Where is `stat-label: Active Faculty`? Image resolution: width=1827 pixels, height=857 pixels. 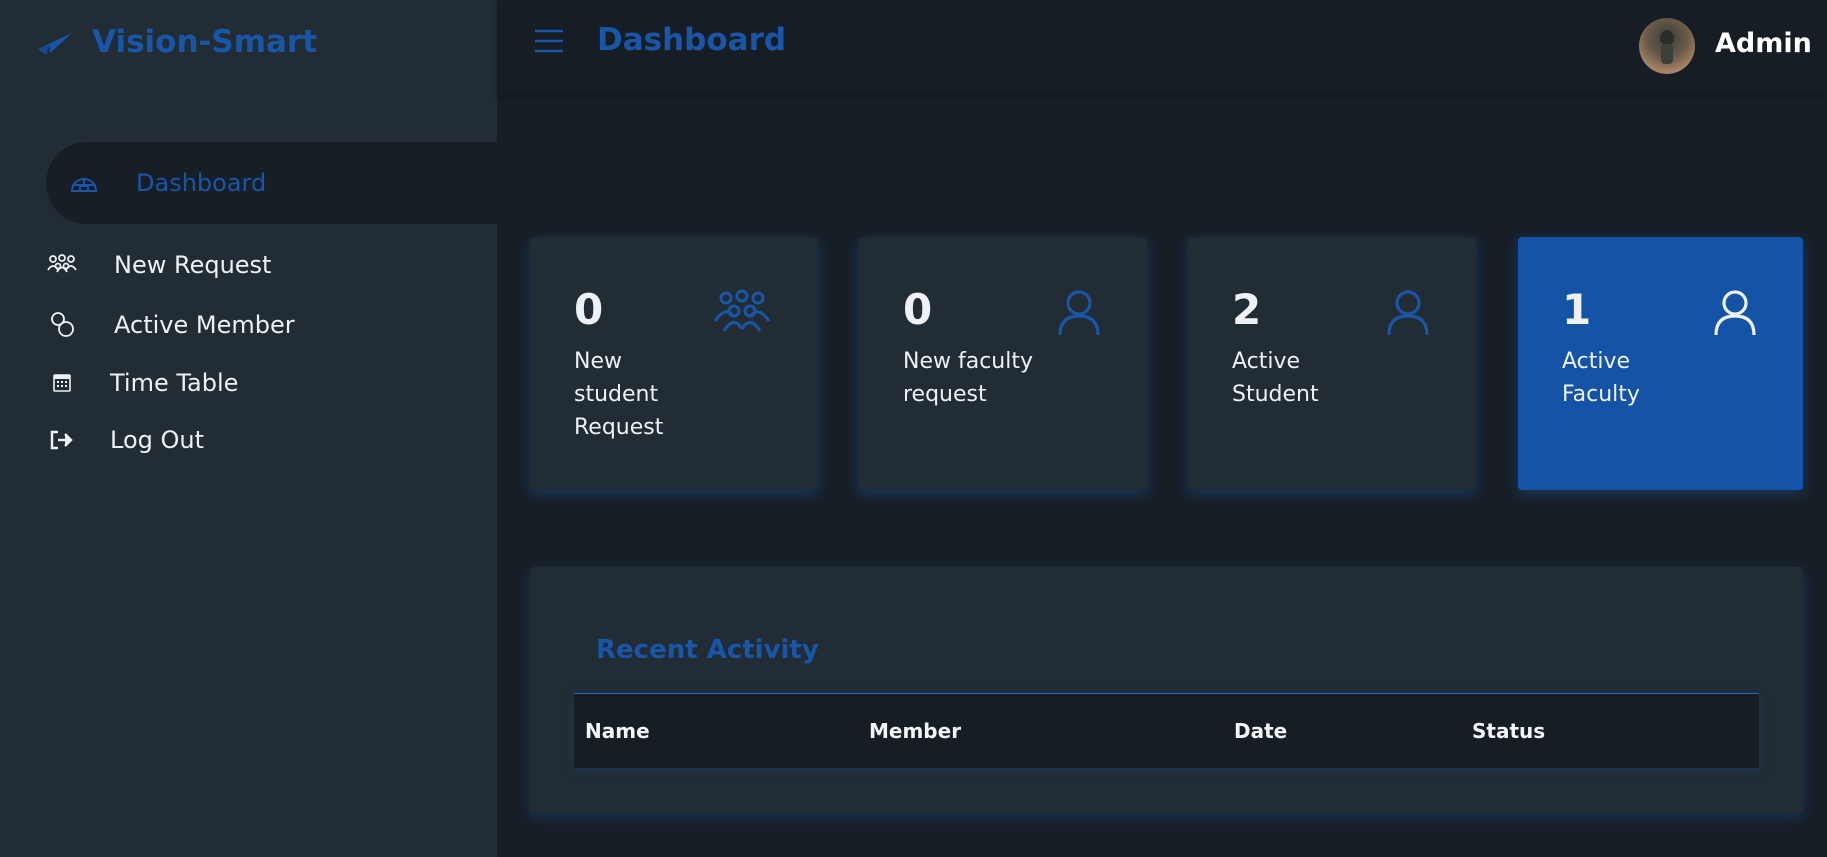 stat-label: Active Faculty is located at coordinates (1601, 378).